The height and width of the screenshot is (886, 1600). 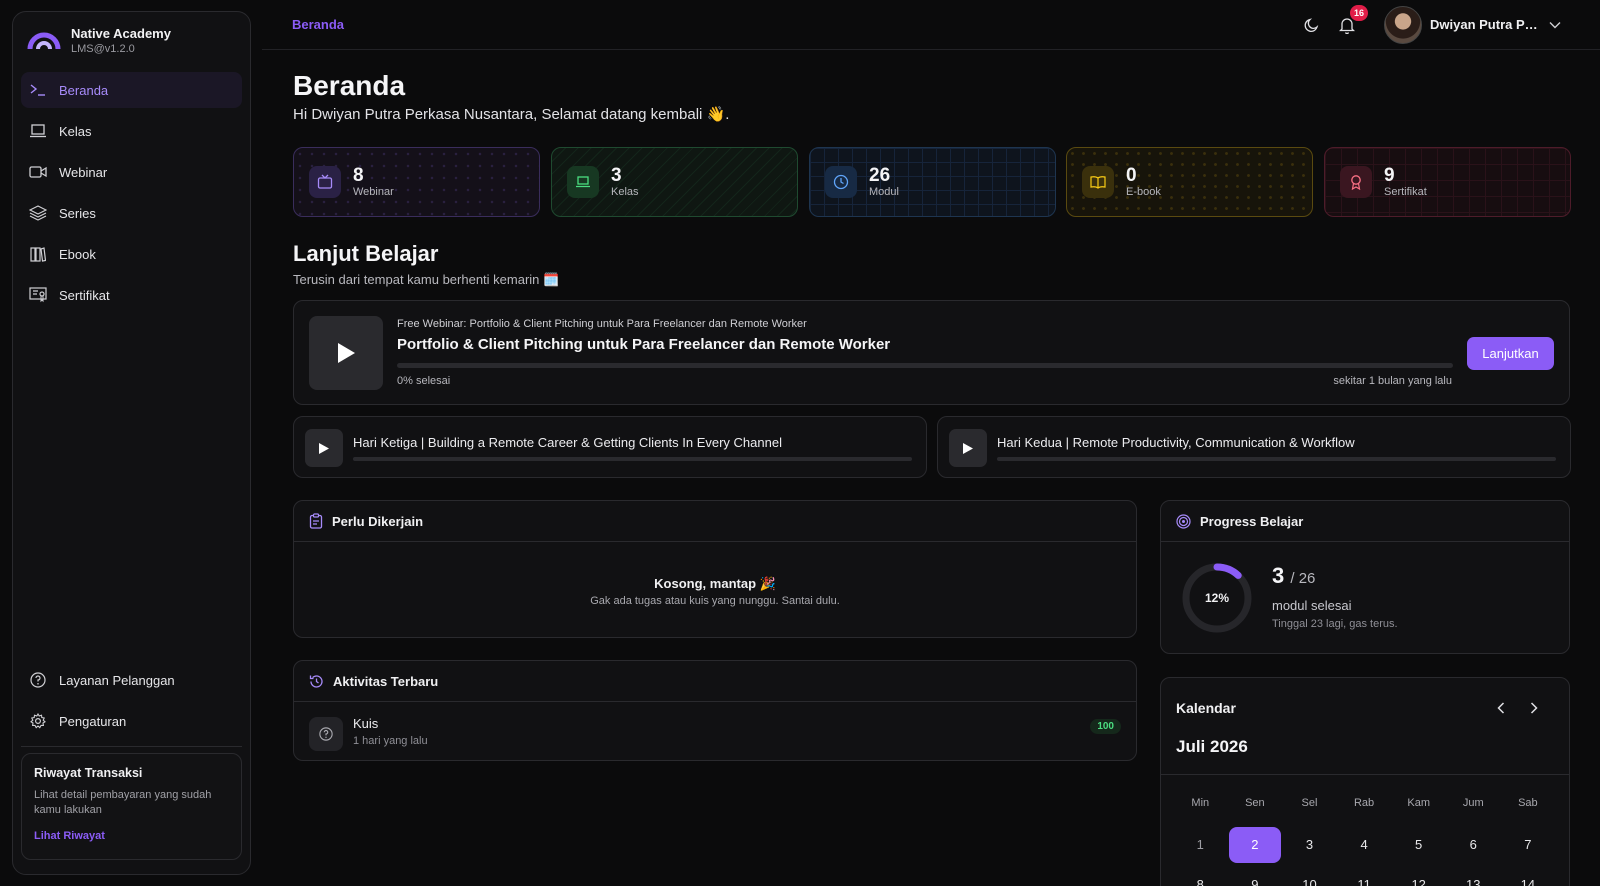 I want to click on stat-card-ebook: 0 E-book, so click(x=1189, y=182).